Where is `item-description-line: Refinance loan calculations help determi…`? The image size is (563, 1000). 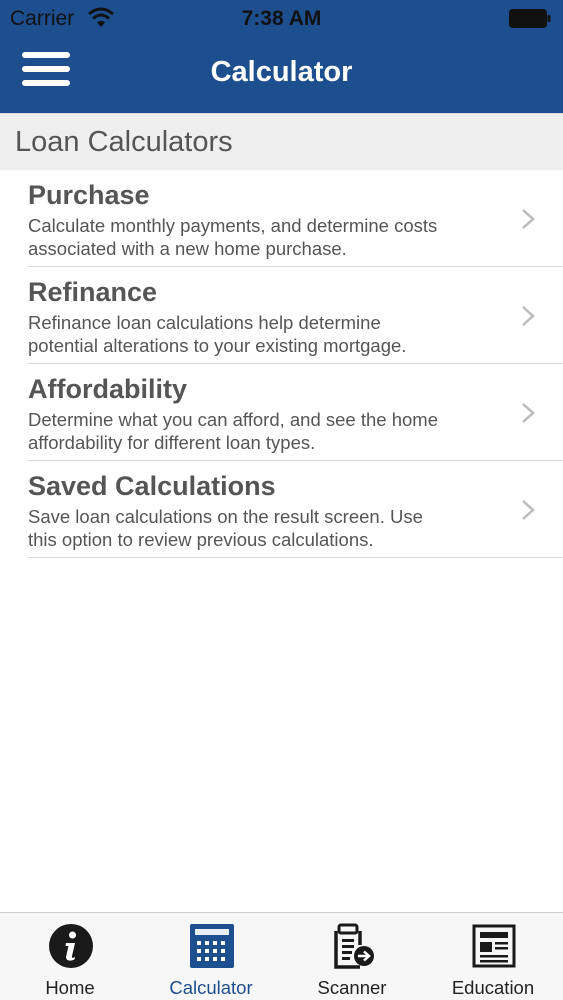
item-description-line: Refinance loan calculations help determi… is located at coordinates (204, 322).